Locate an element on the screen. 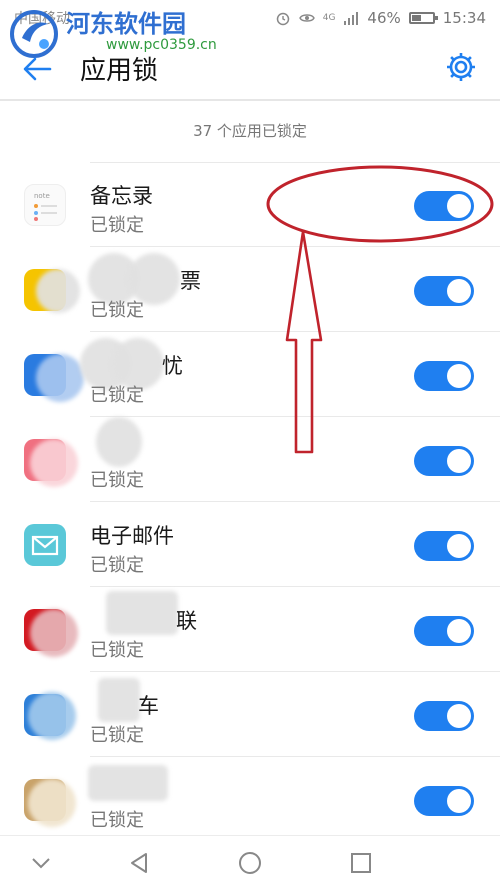  email-app-icon is located at coordinates (45, 545).